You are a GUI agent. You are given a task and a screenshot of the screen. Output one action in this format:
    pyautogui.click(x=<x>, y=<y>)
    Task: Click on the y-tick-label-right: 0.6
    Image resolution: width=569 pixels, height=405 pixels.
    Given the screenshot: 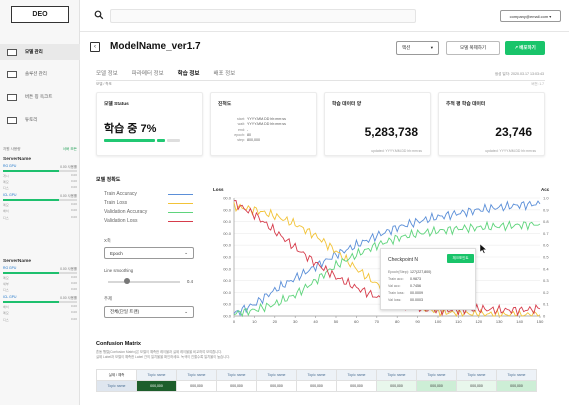 What is the action you would take?
    pyautogui.click(x=546, y=245)
    